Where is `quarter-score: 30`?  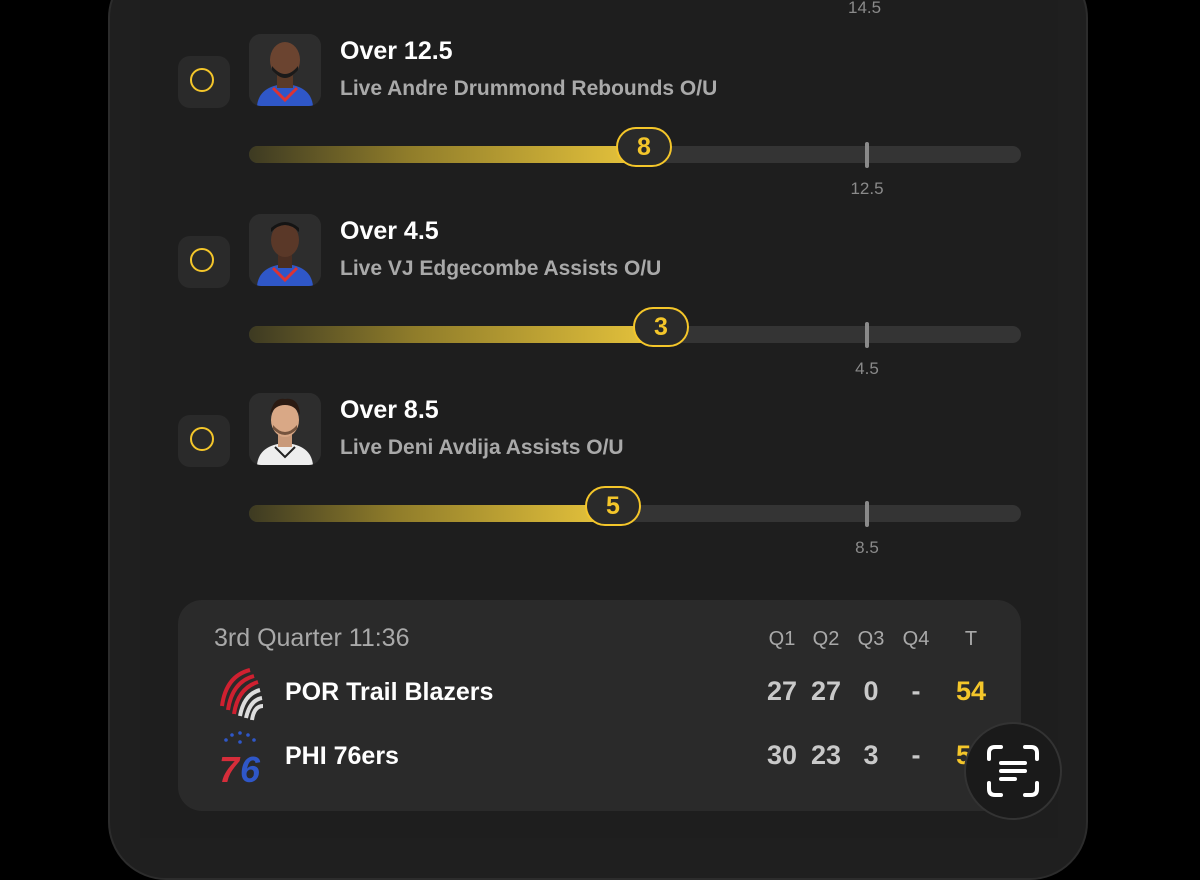 quarter-score: 30 is located at coordinates (782, 755).